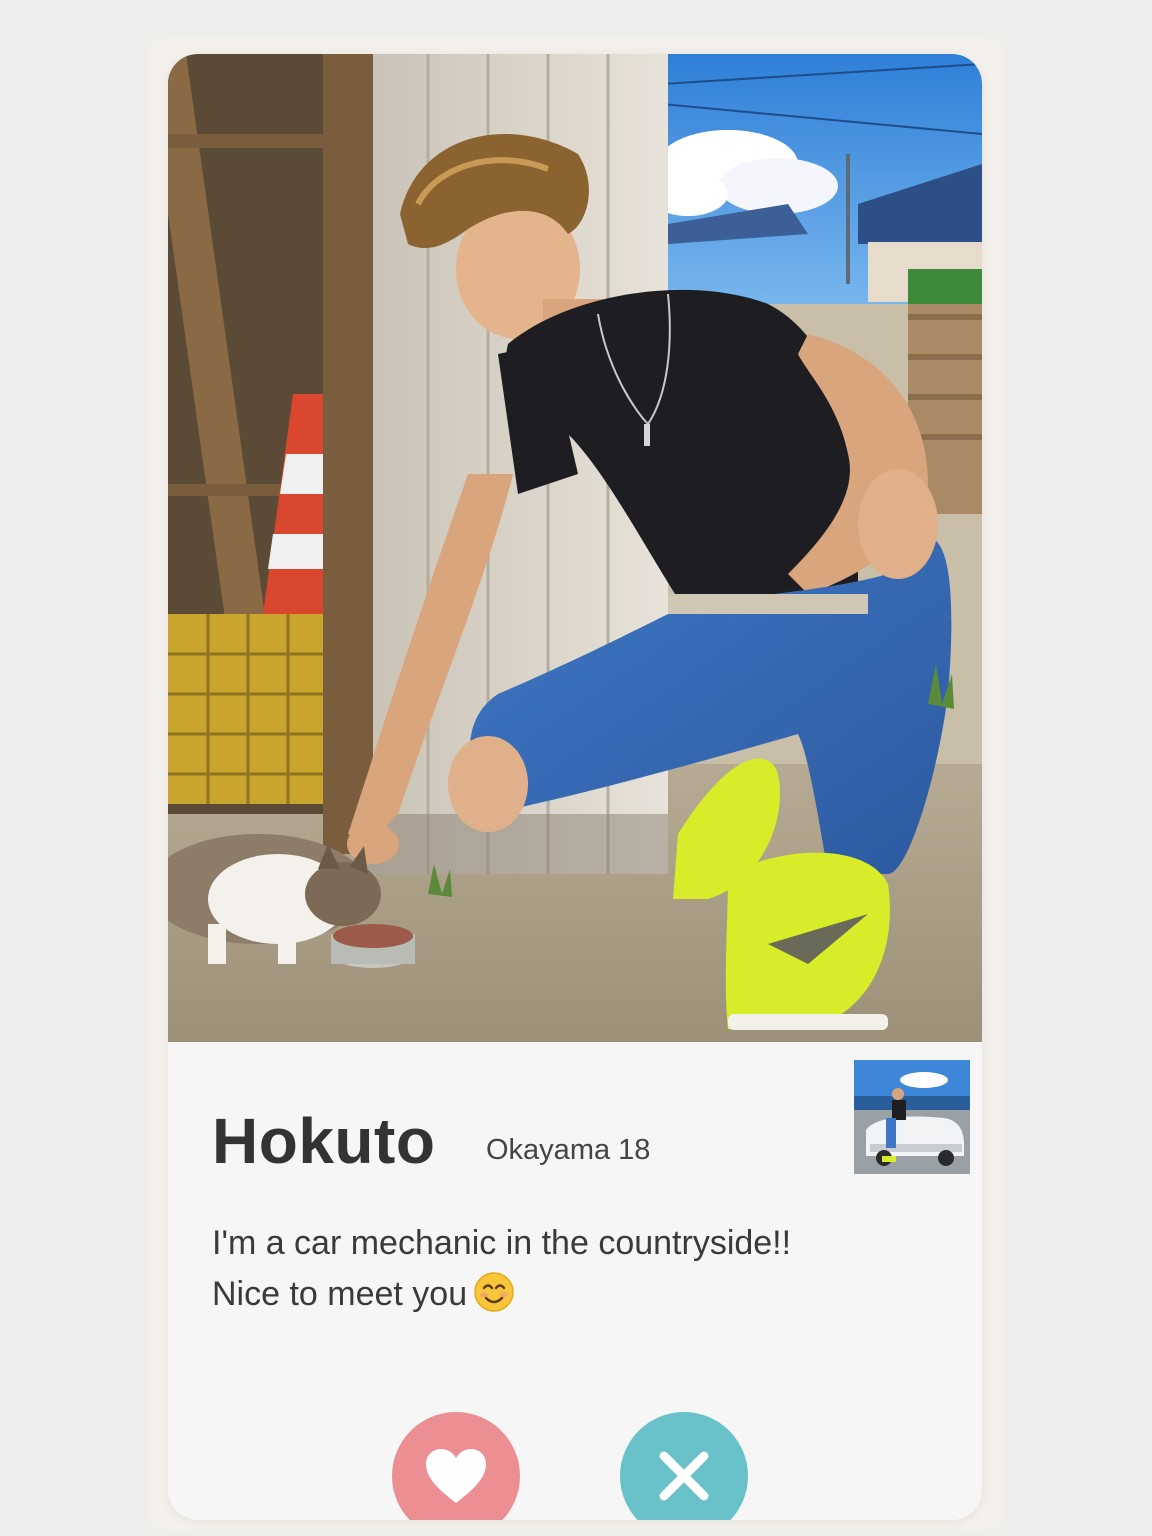 The image size is (1152, 1536). Describe the element at coordinates (494, 1292) in the screenshot. I see `smiling-face-icon` at that location.